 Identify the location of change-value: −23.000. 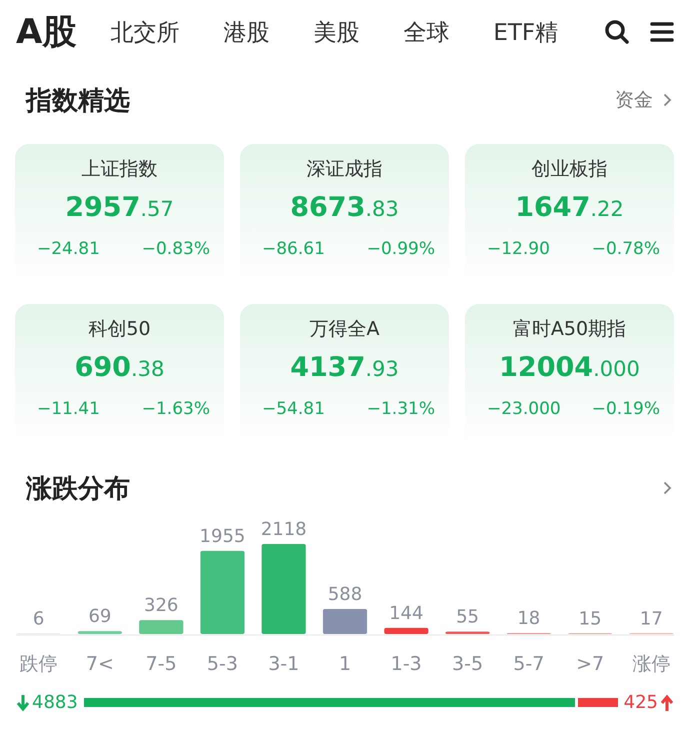
(524, 409).